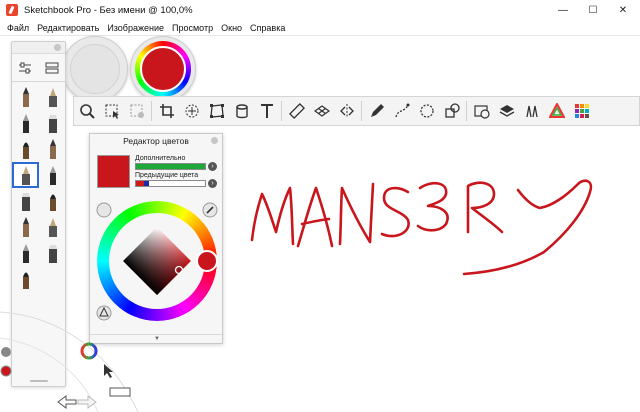 The image size is (640, 412). What do you see at coordinates (25, 279) in the screenshot?
I see `brush-texture-brush` at bounding box center [25, 279].